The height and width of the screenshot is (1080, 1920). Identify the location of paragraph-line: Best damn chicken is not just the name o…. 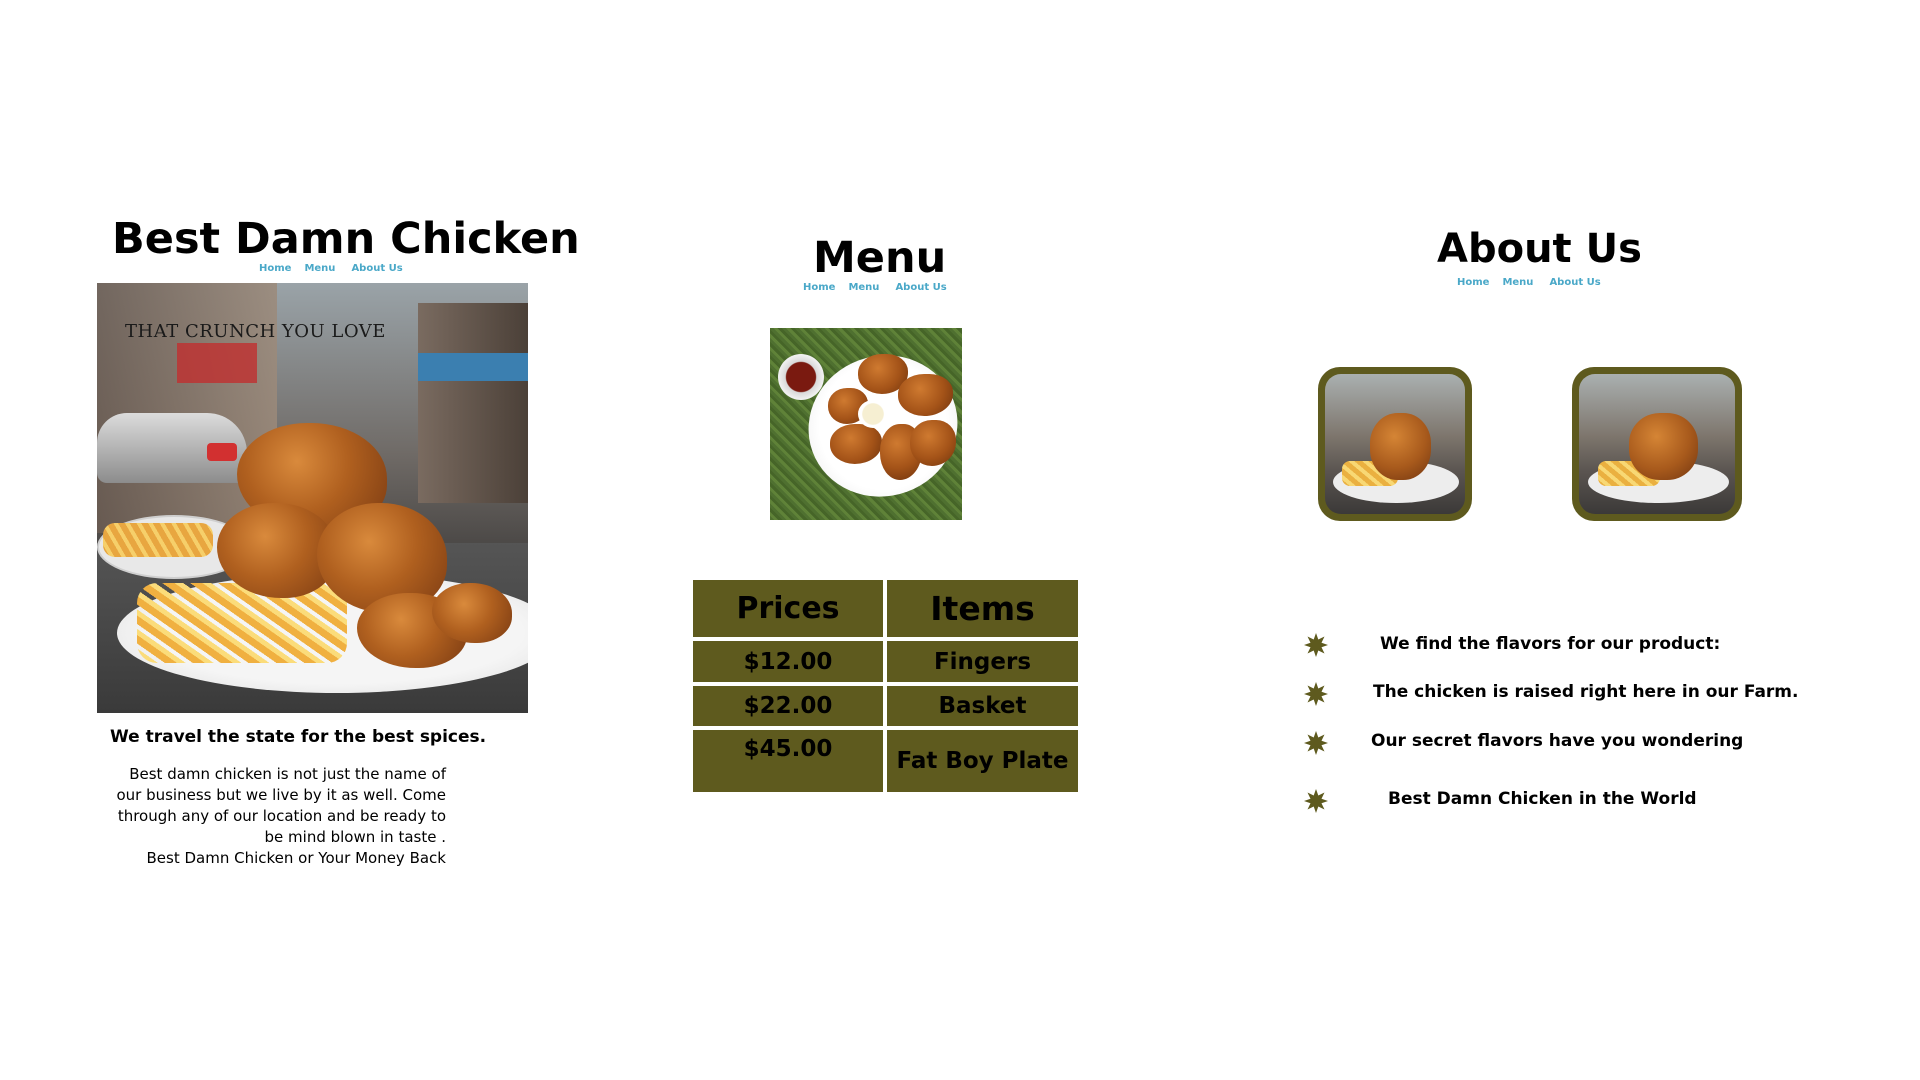
(287, 774).